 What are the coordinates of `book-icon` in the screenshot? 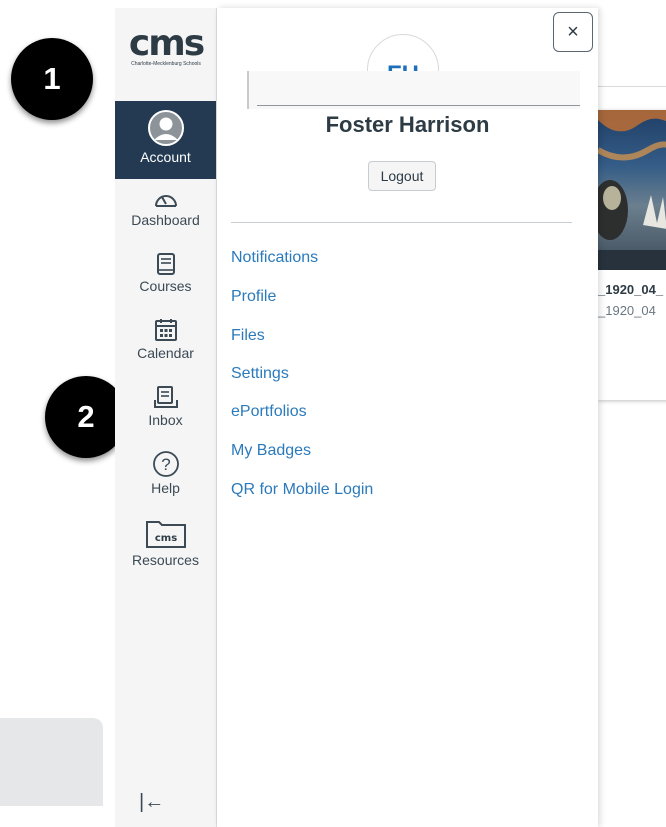 It's located at (165, 264).